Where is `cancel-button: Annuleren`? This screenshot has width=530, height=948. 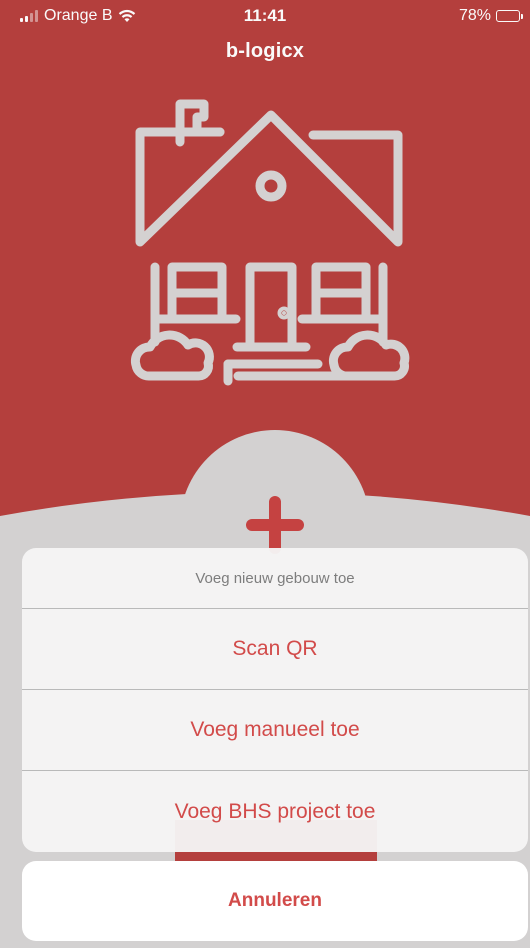 cancel-button: Annuleren is located at coordinates (275, 901).